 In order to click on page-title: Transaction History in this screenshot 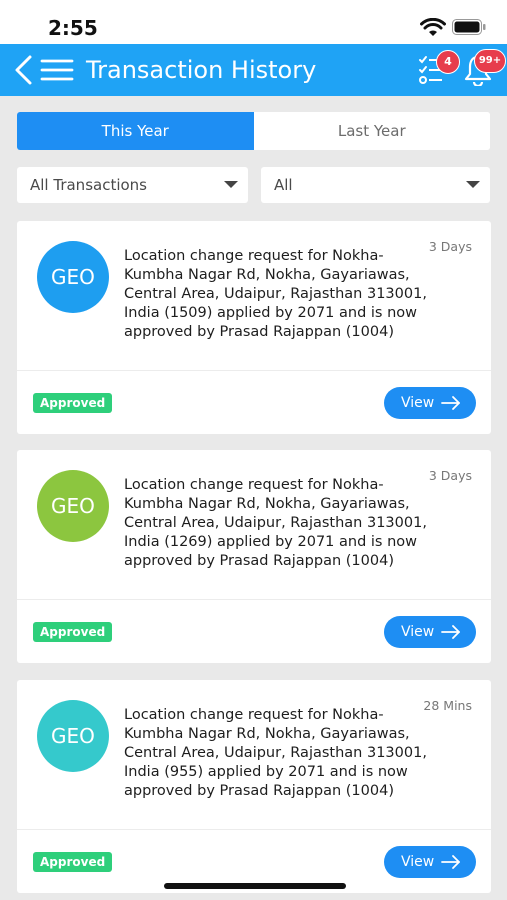, I will do `click(201, 70)`.